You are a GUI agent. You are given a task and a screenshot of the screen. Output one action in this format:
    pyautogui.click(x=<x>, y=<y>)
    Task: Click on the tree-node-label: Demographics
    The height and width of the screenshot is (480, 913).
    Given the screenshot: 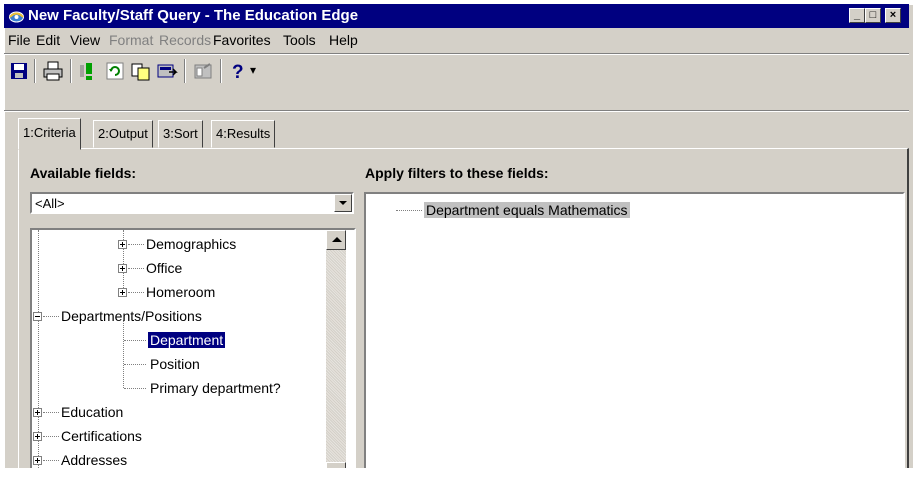 What is the action you would take?
    pyautogui.click(x=191, y=244)
    